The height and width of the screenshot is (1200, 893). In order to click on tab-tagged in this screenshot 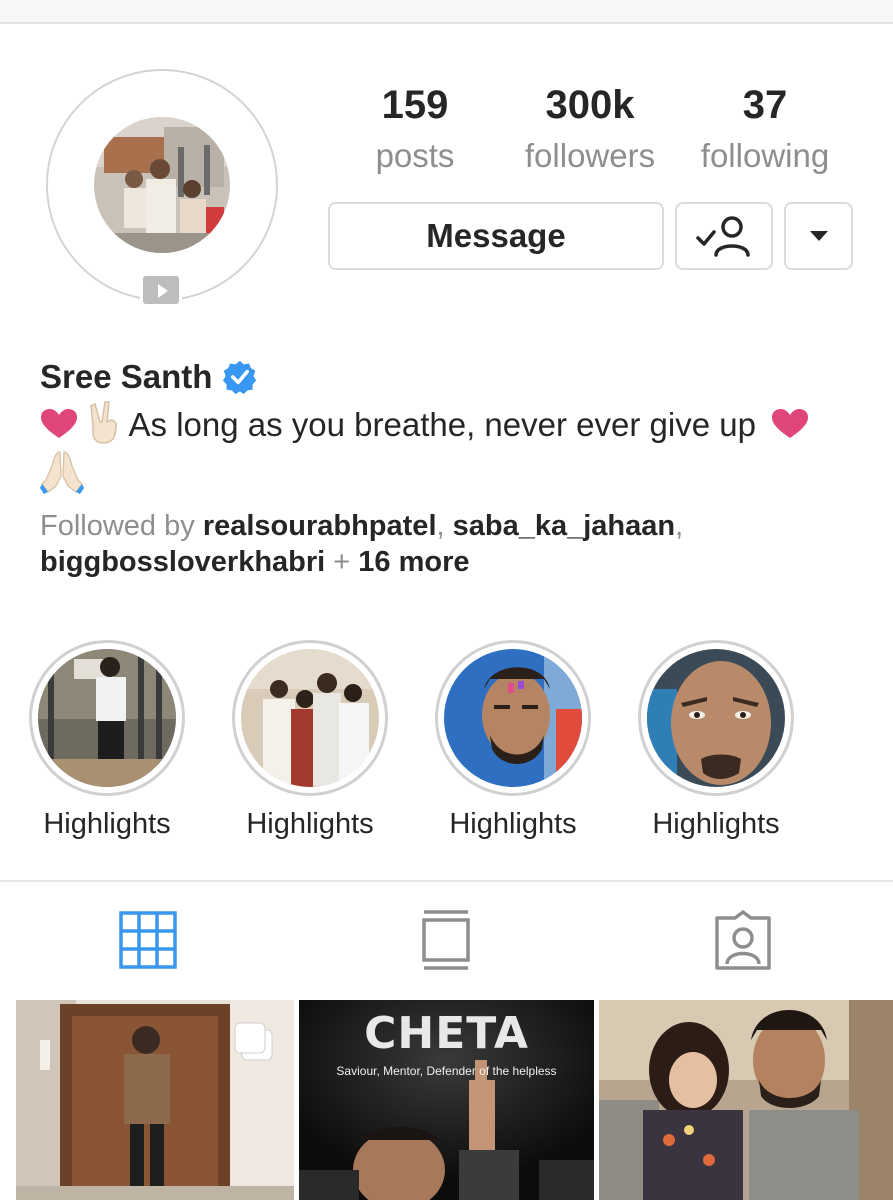, I will do `click(743, 940)`.